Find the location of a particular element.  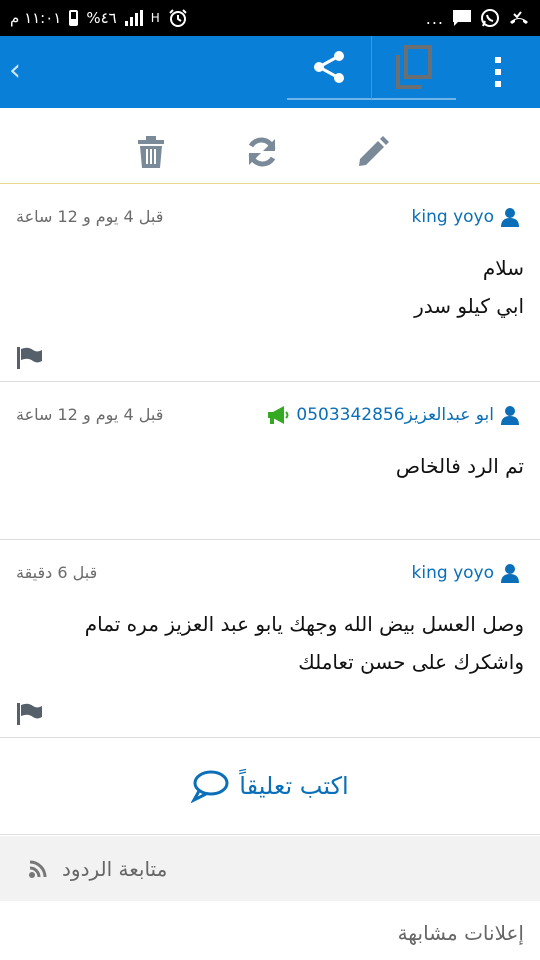

similar-ads-section: إعلانات مشابهة is located at coordinates (270, 930).